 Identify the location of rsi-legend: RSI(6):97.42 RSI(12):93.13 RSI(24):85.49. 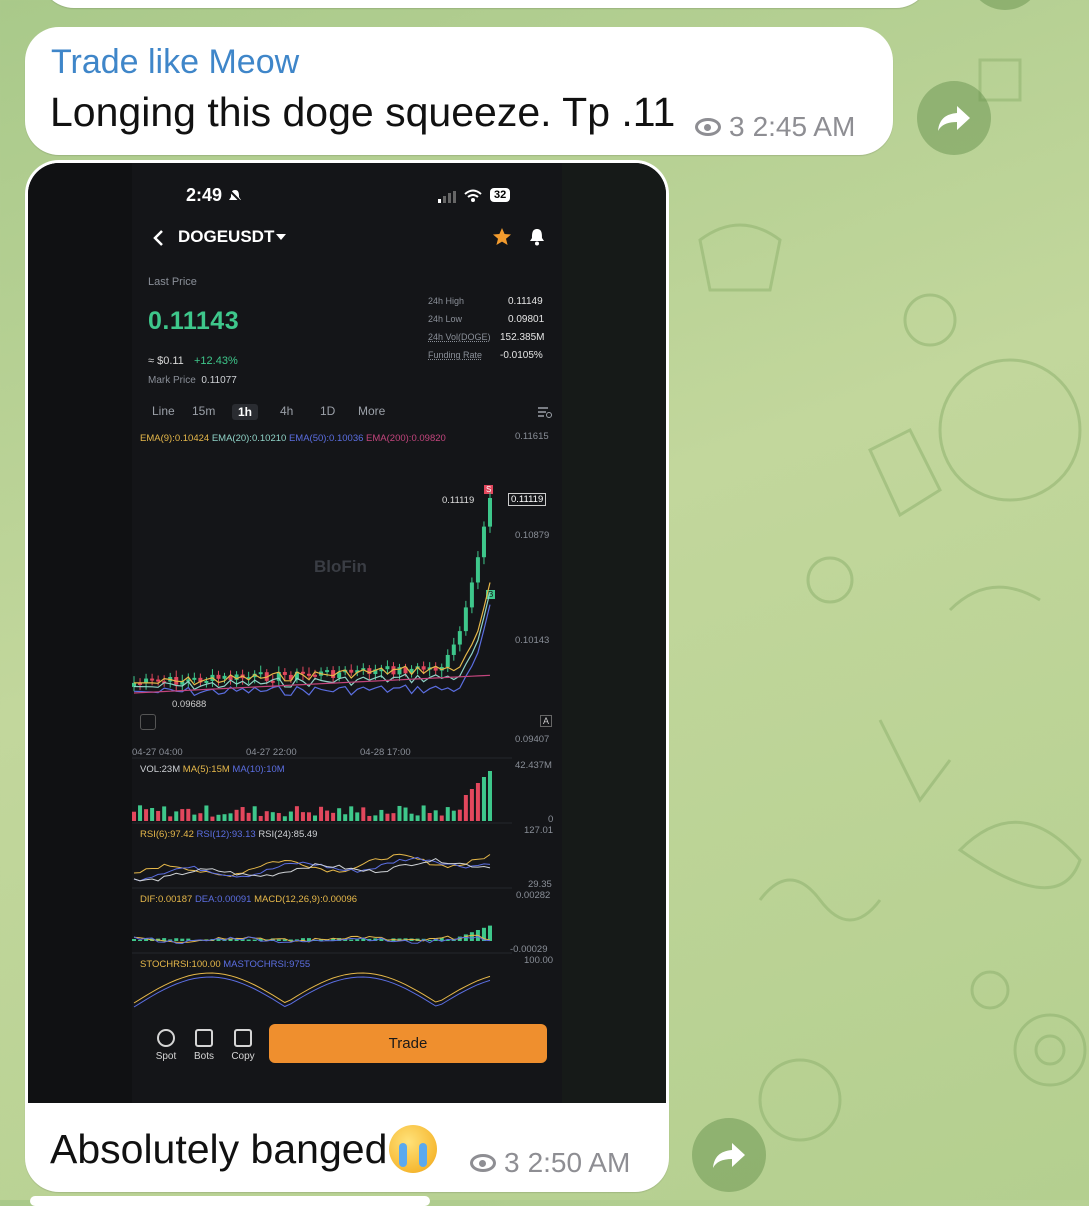
(229, 834).